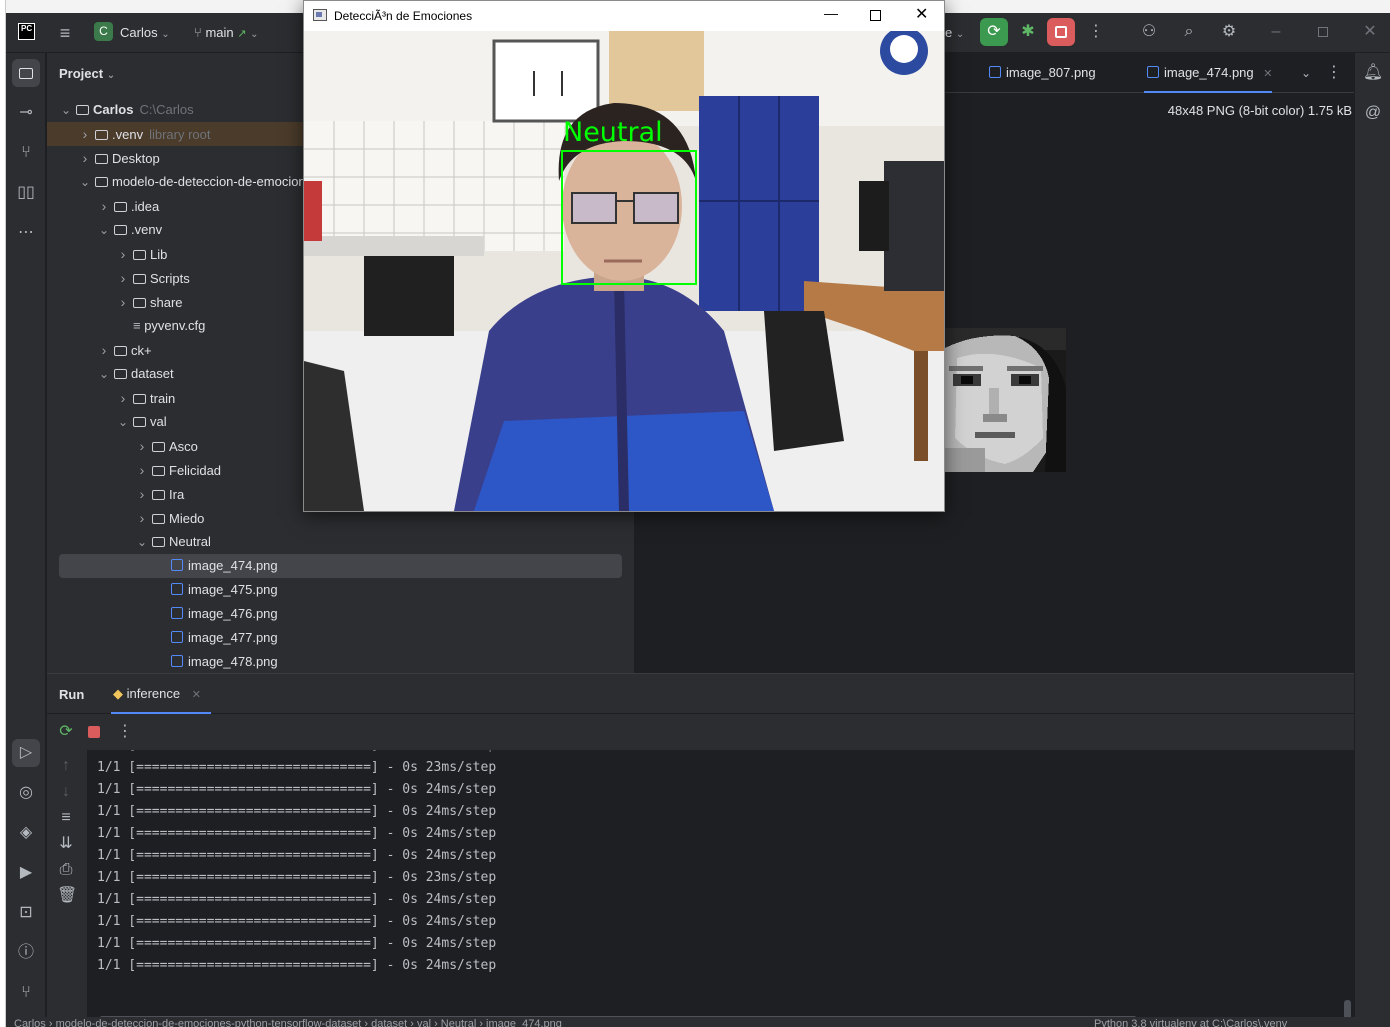 This screenshot has width=1390, height=1027. Describe the element at coordinates (66, 844) in the screenshot. I see `scroll-to-end-icon: ⇊` at that location.